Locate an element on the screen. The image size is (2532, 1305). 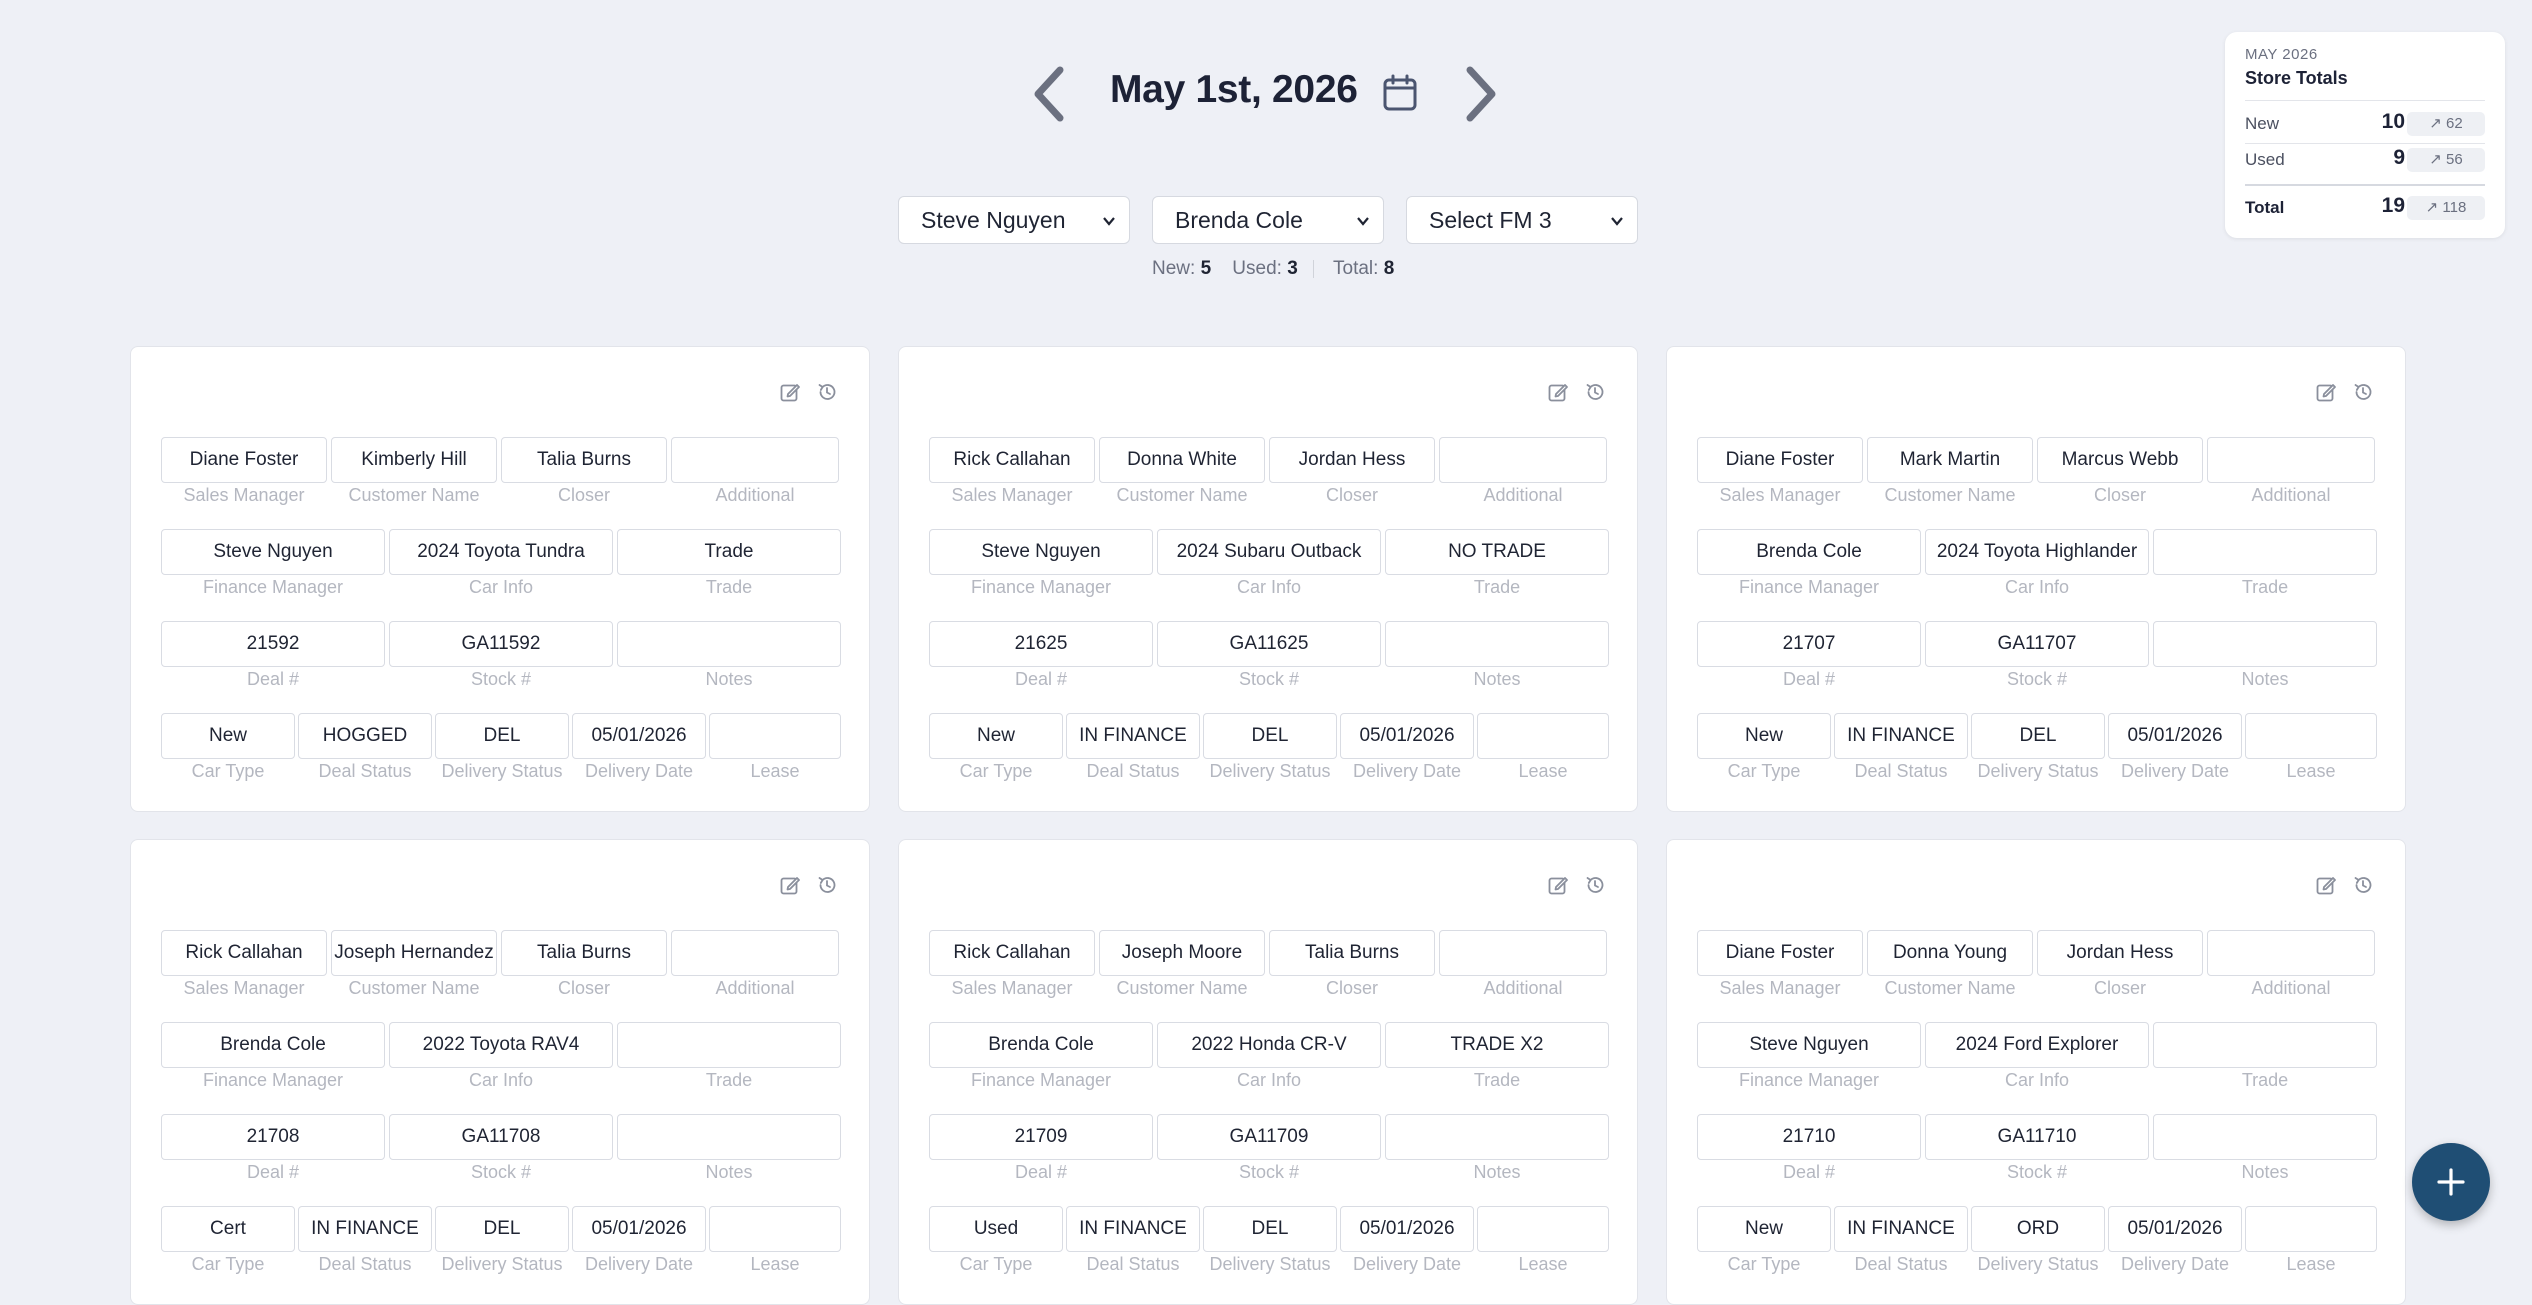
stock-no-field: GA11592 is located at coordinates (501, 644).